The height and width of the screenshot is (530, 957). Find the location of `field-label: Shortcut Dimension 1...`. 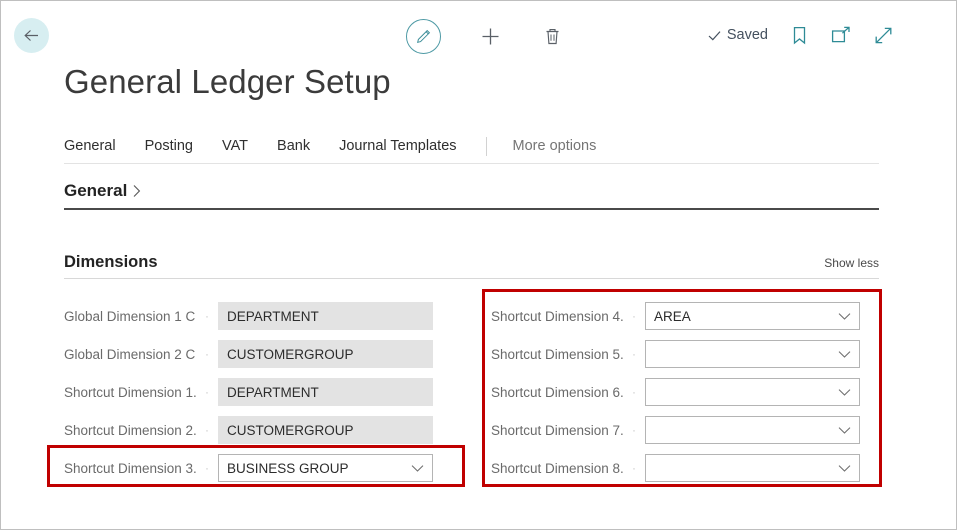

field-label: Shortcut Dimension 1... is located at coordinates (130, 392).